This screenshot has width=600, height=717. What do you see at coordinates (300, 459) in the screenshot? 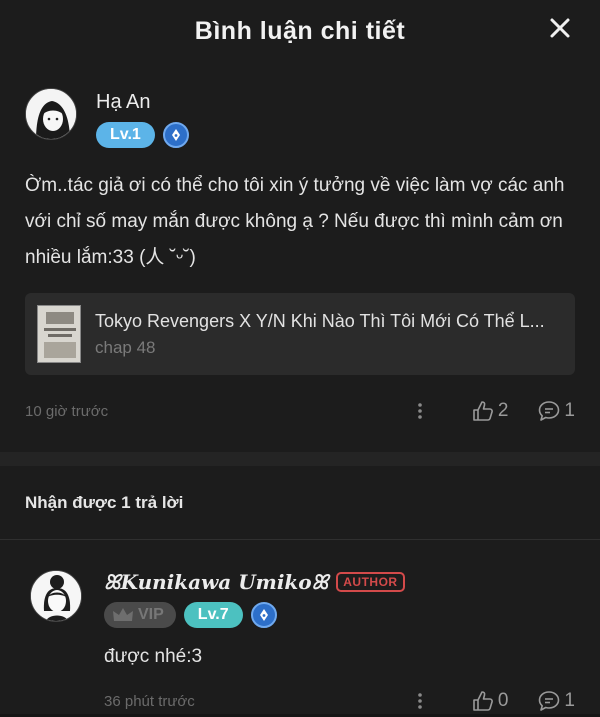
I see `section-divider` at bounding box center [300, 459].